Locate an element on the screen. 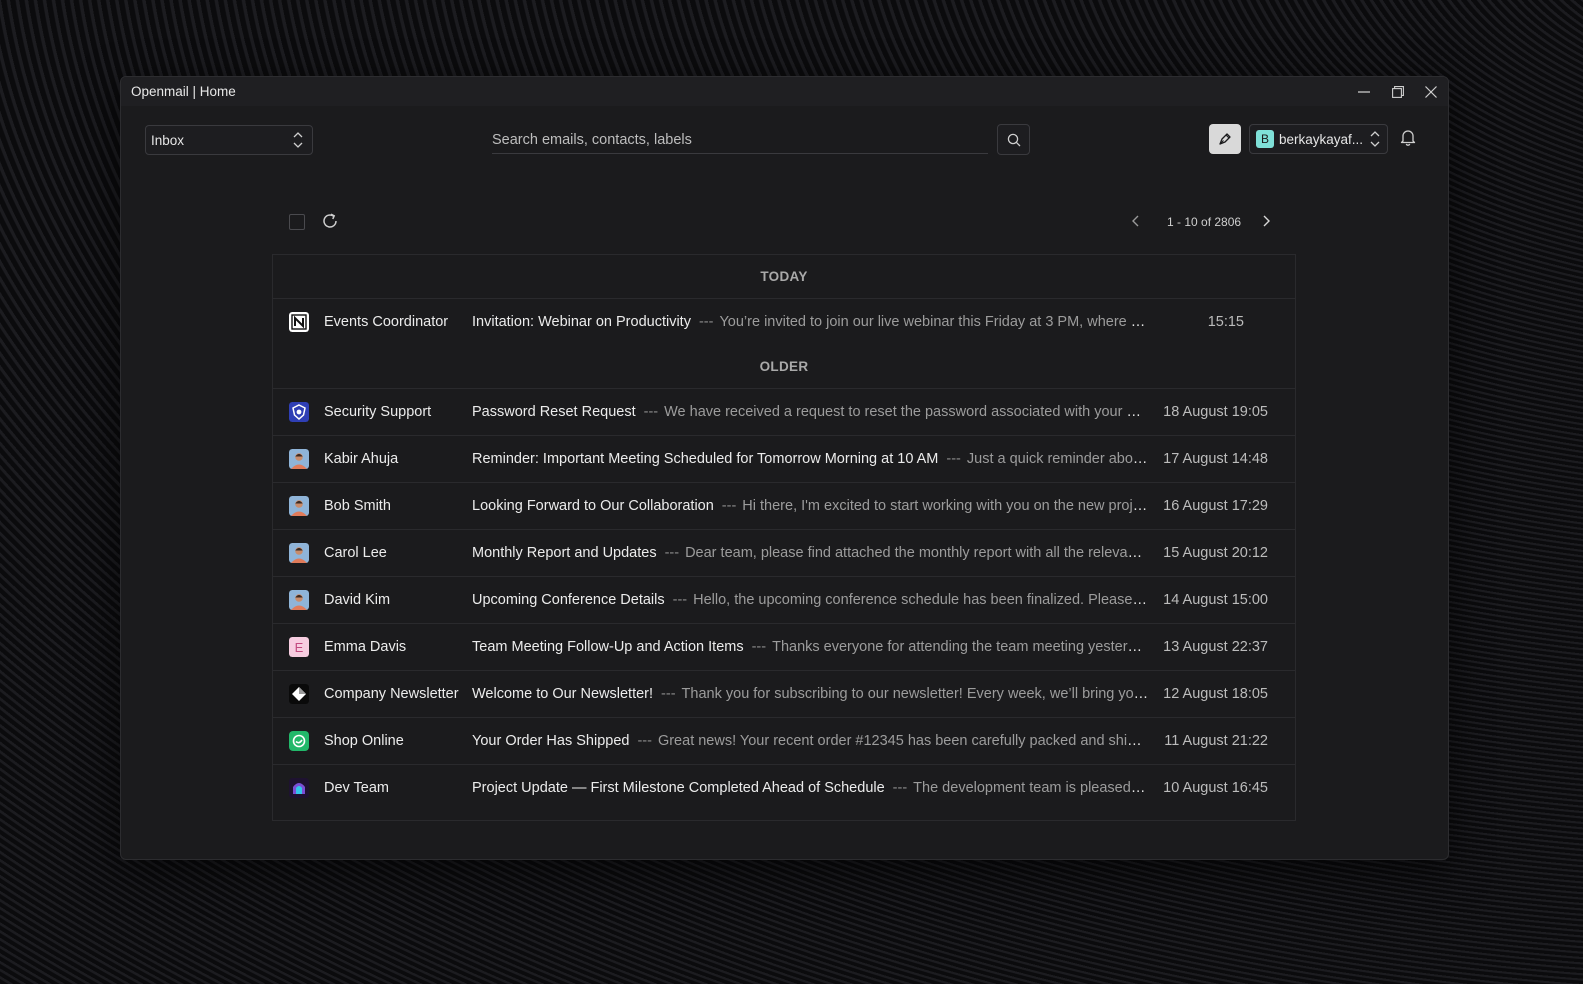 The height and width of the screenshot is (984, 1583). email-sender: Security Support is located at coordinates (378, 412).